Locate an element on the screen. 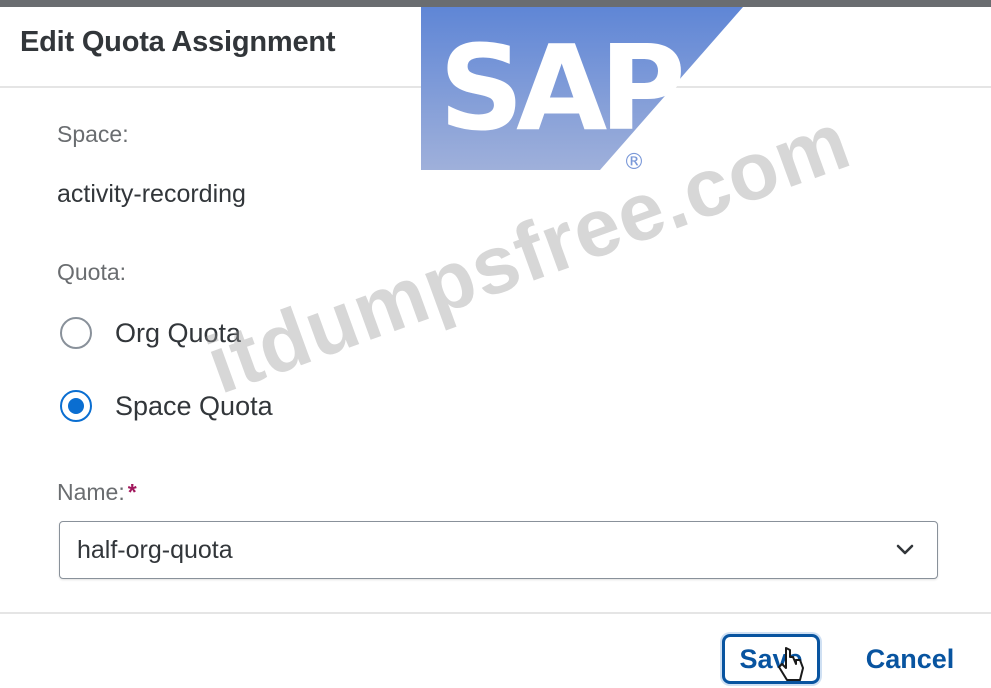 This screenshot has height=688, width=991. cursor-pointer-icon is located at coordinates (791, 664).